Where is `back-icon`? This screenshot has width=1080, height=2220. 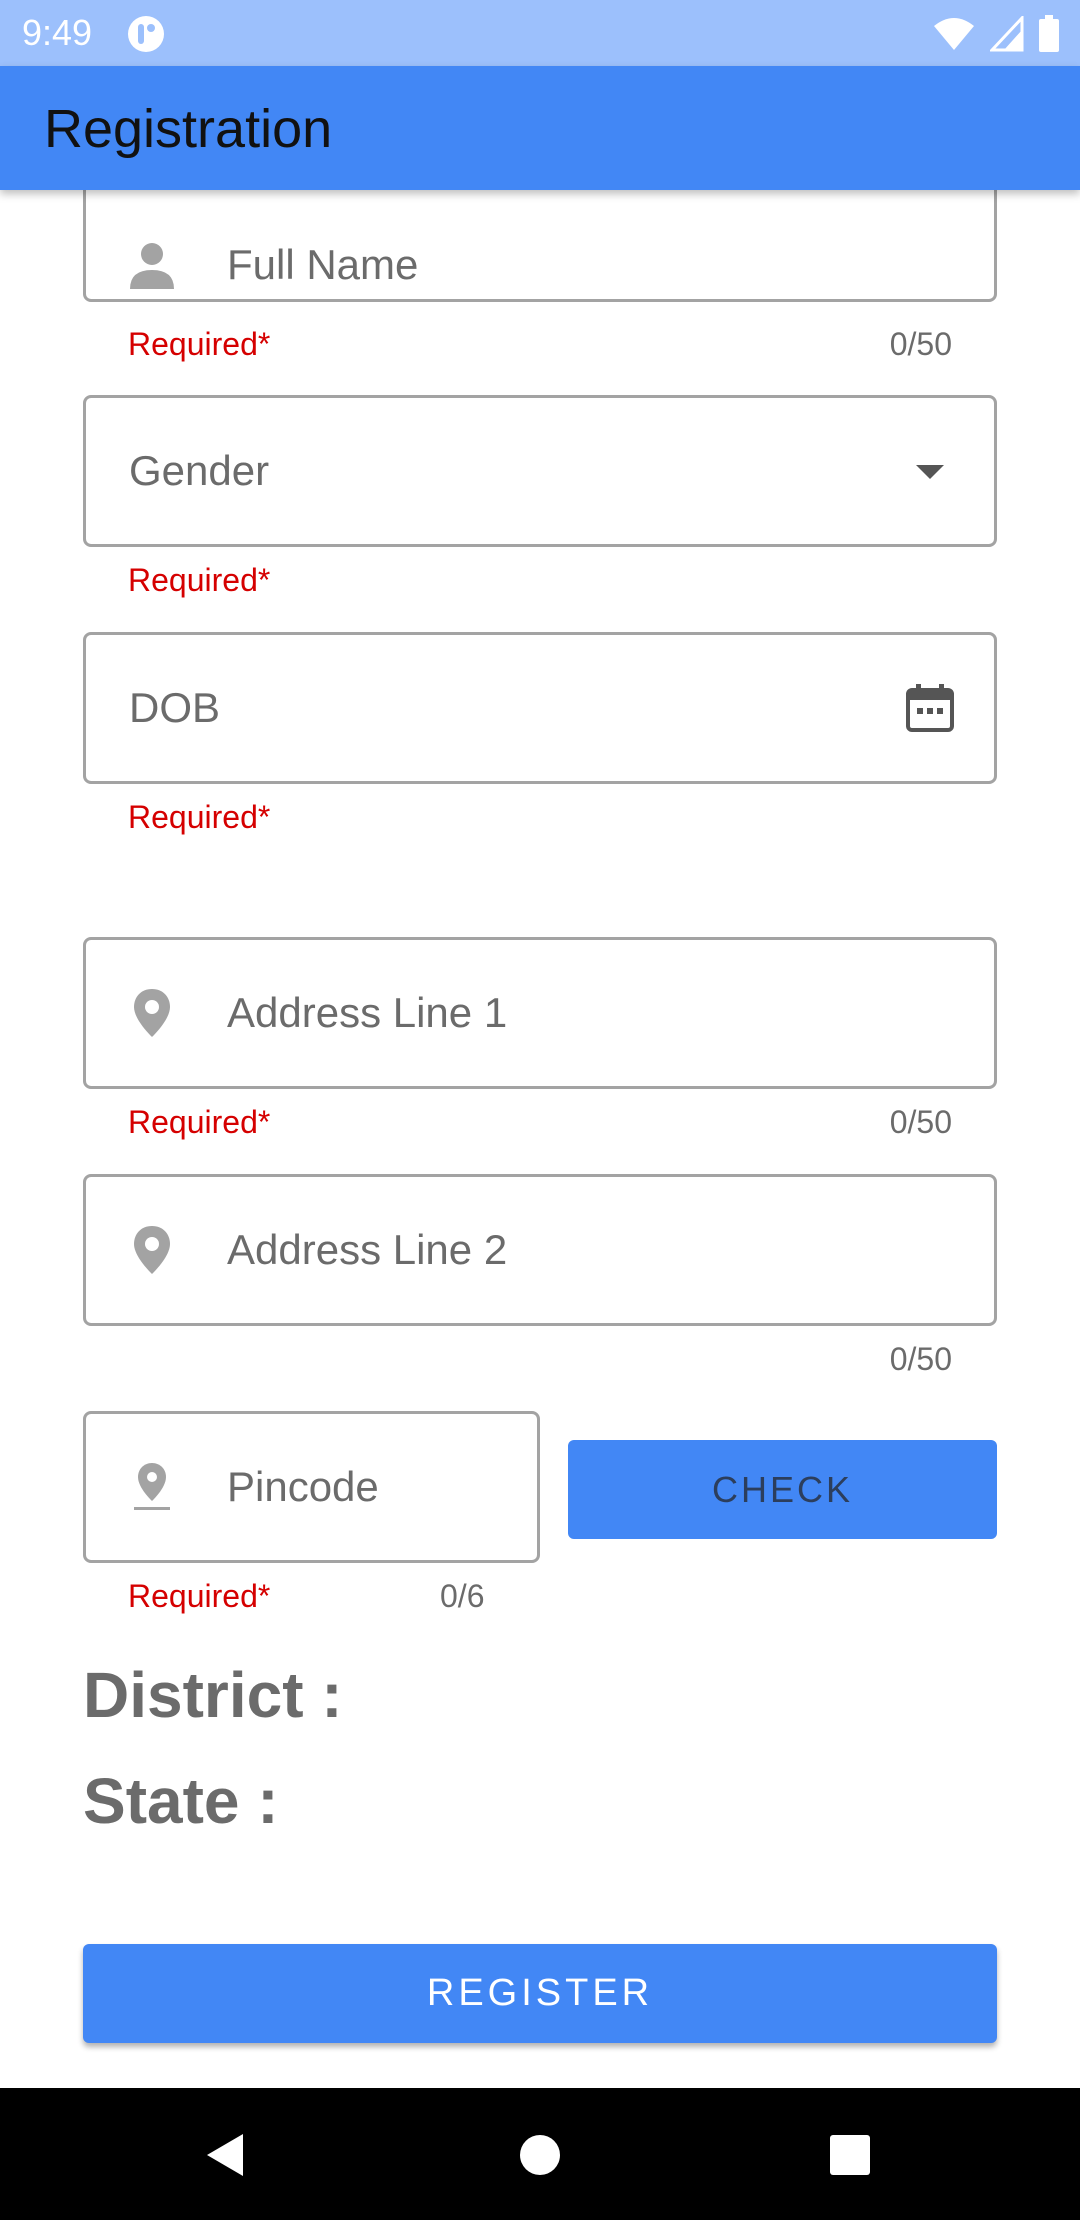
back-icon is located at coordinates (226, 2155).